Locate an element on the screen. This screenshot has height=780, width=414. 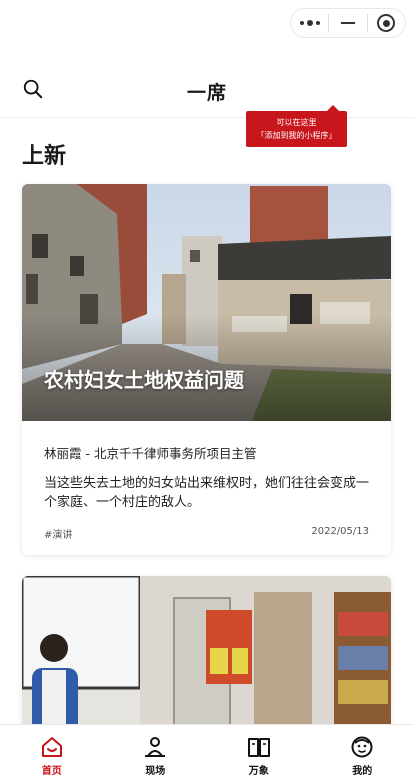
face-icon is located at coordinates (362, 747).